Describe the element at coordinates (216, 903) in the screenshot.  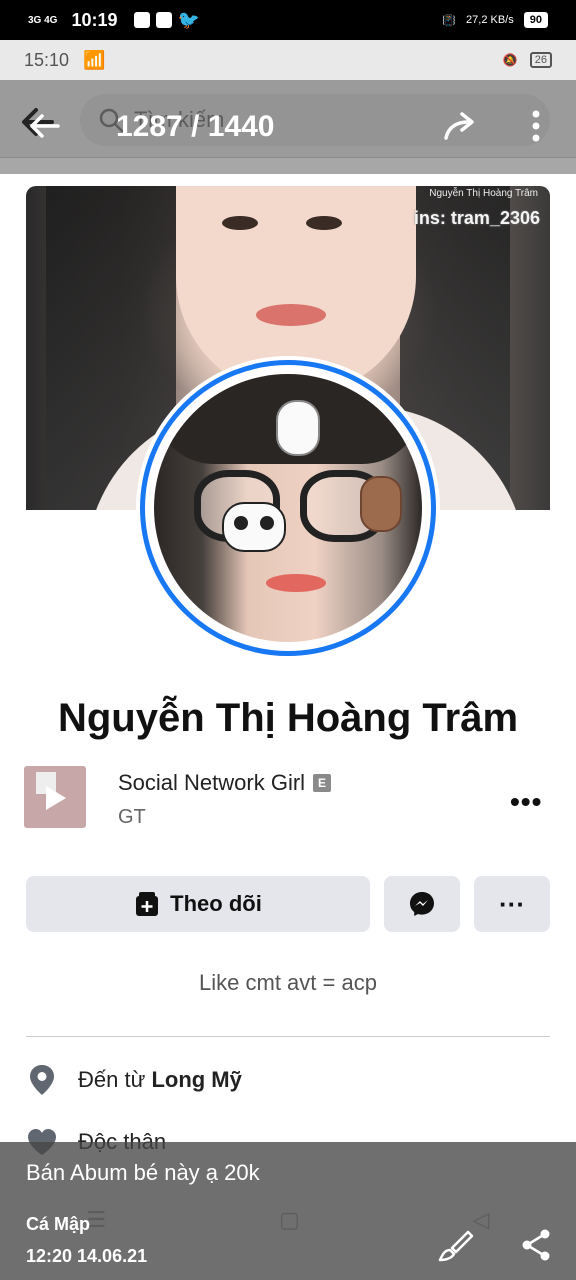
I see `follow-label: Theo dõi` at that location.